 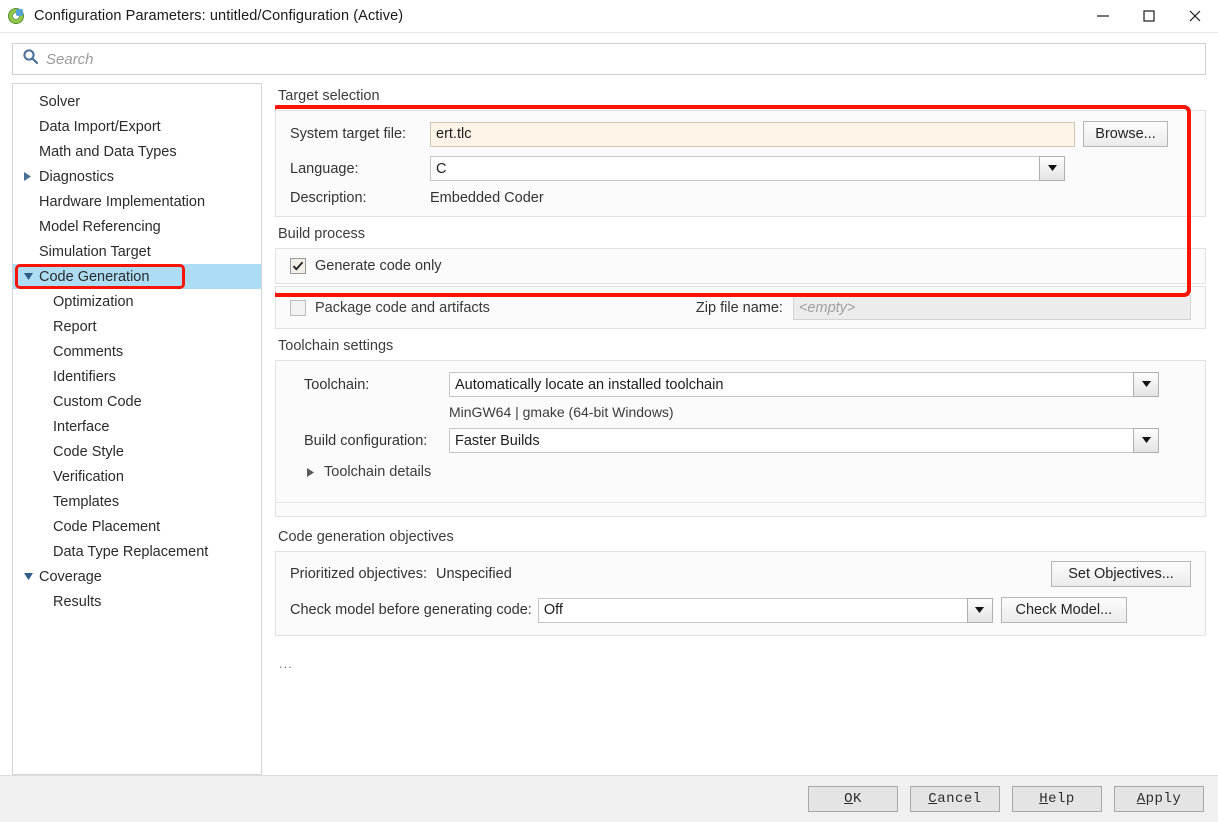 I want to click on help-rest: elp, so click(x=1061, y=799).